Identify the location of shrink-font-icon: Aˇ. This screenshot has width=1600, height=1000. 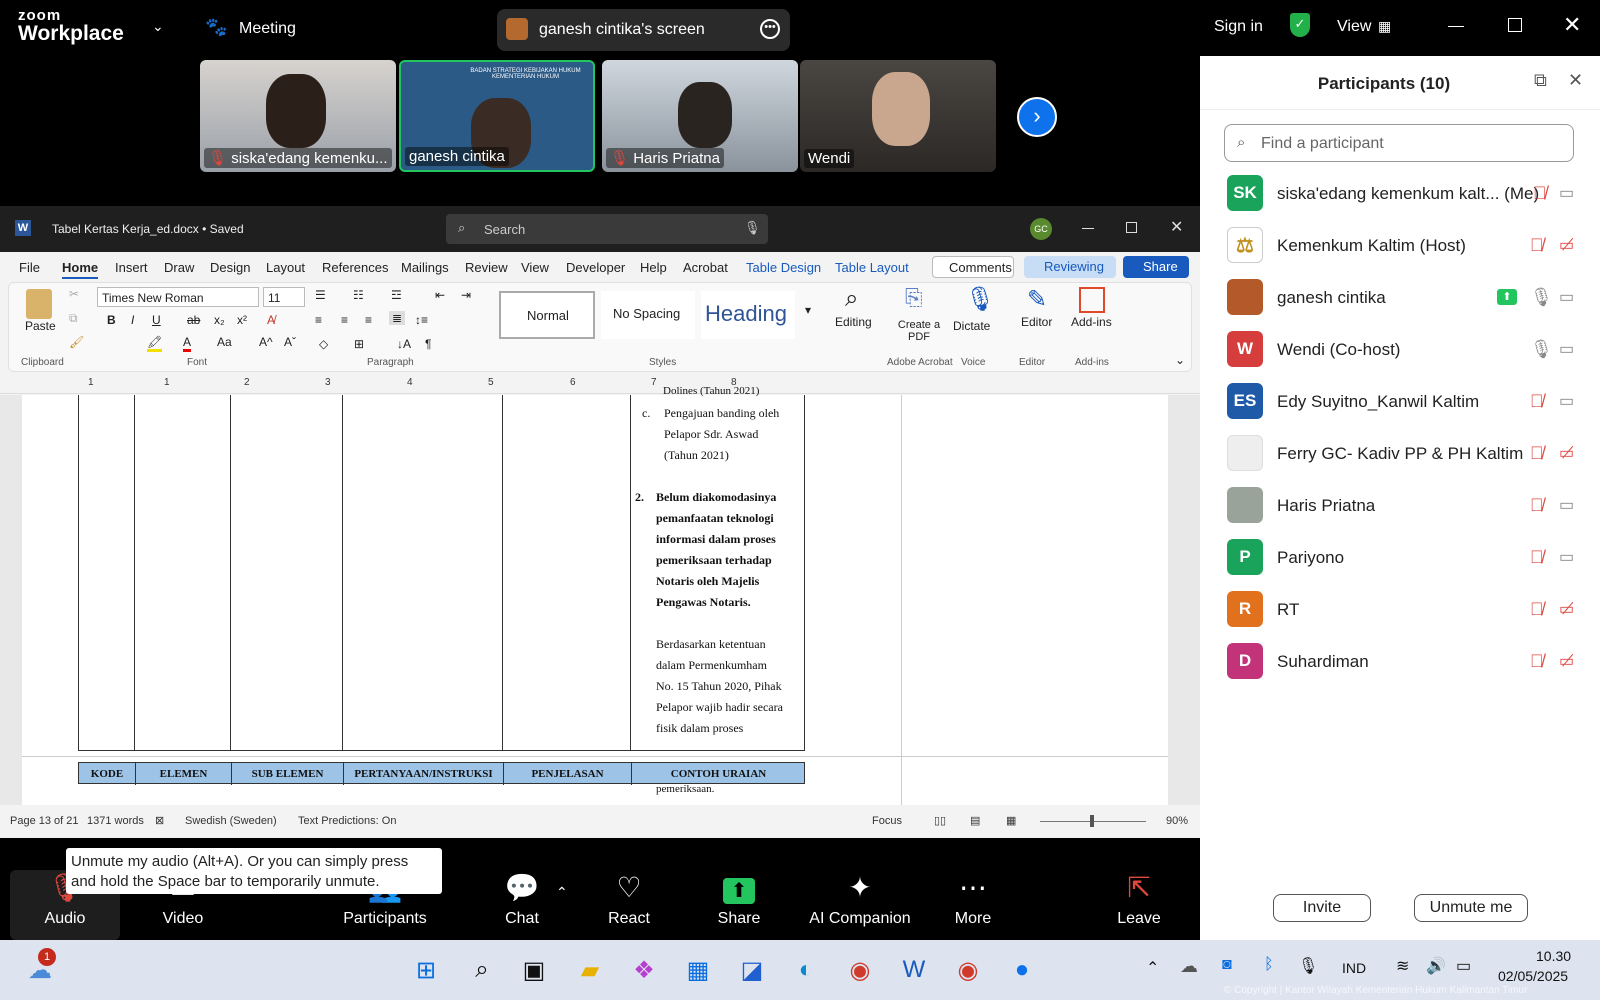
(290, 342).